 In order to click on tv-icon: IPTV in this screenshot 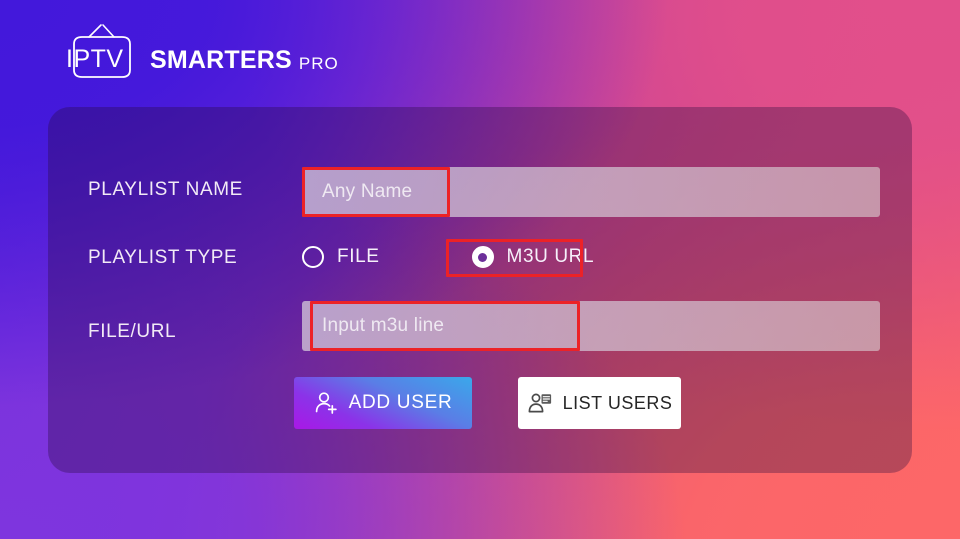, I will do `click(104, 51)`.